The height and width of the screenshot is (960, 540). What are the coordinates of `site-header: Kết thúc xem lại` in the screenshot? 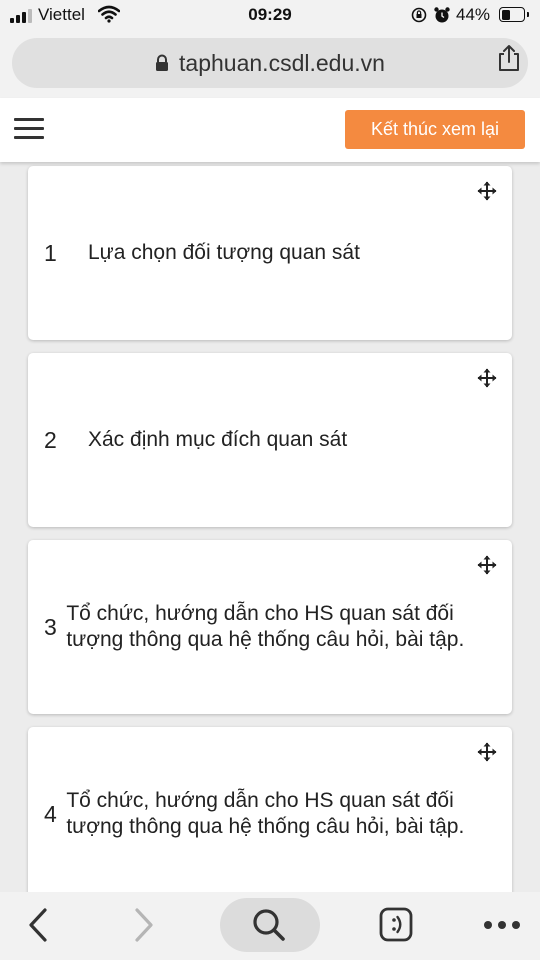 It's located at (270, 130).